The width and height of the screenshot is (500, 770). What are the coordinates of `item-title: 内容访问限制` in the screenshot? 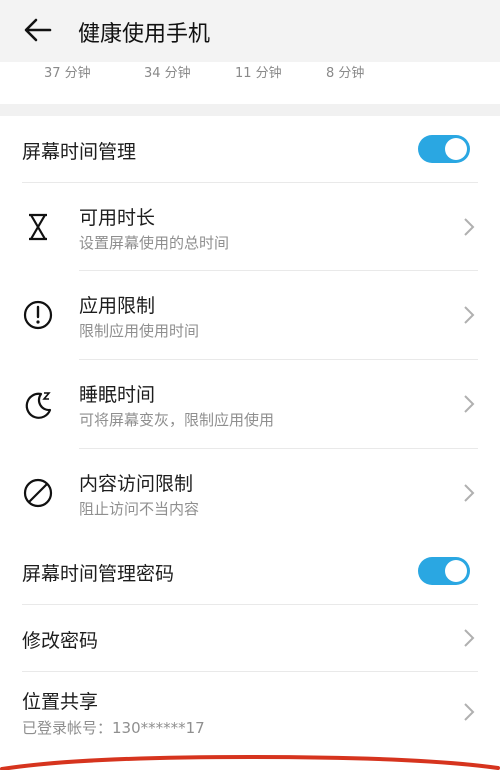 It's located at (136, 484).